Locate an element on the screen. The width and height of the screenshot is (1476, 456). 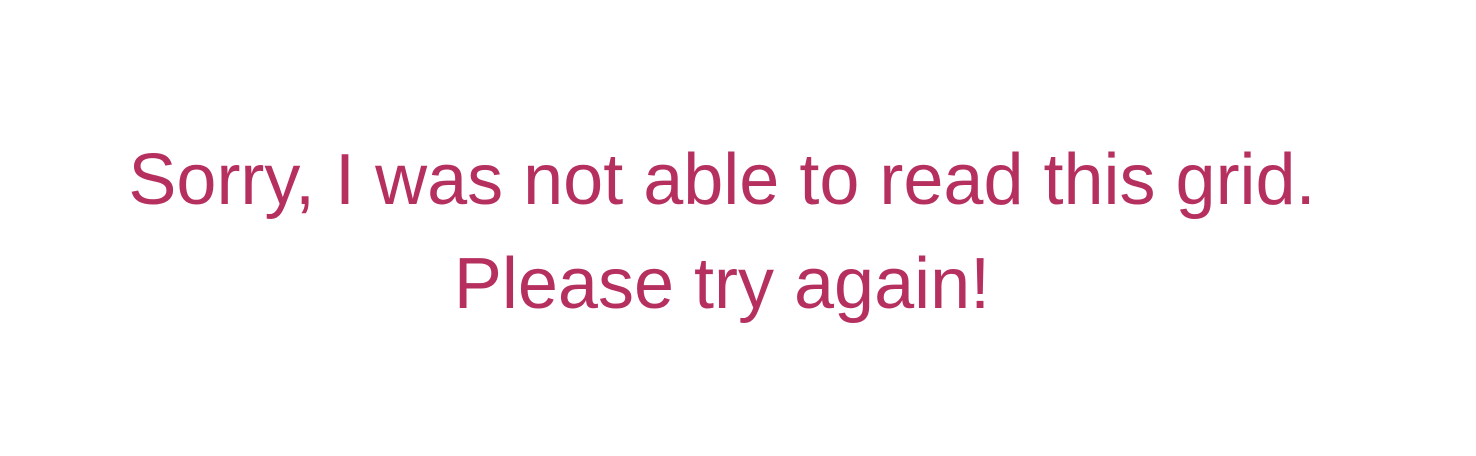
error-message-line-1: Sorry, I was not able to read this grid. is located at coordinates (722, 180).